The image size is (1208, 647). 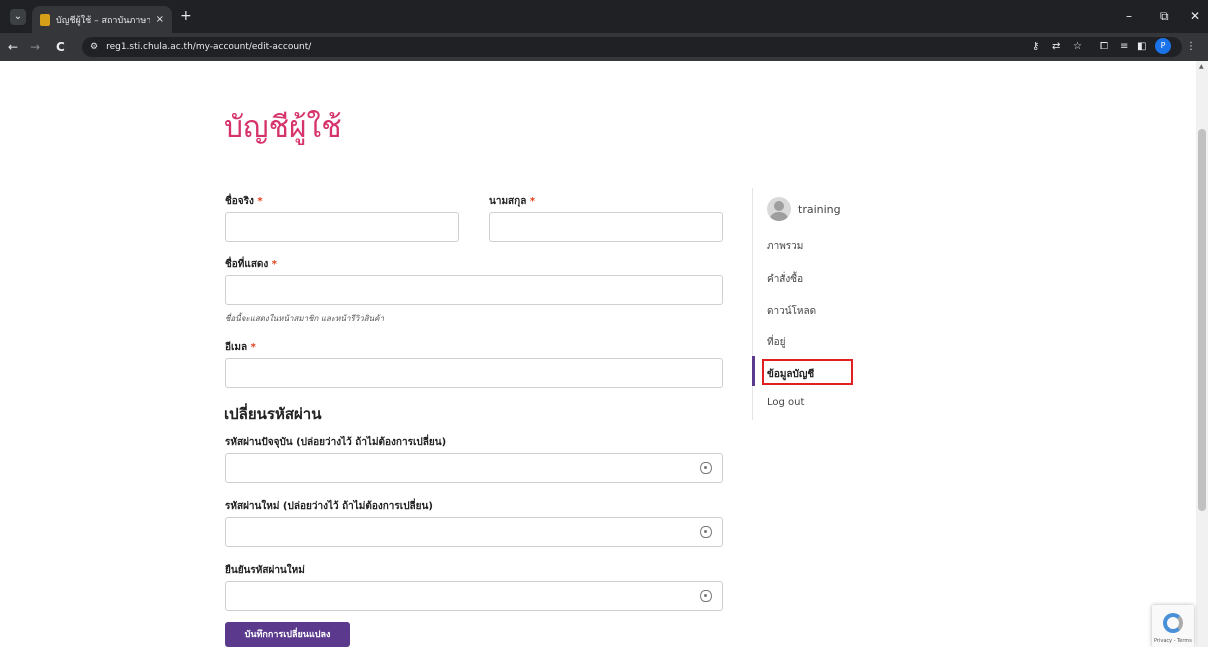 What do you see at coordinates (244, 201) in the screenshot?
I see `first-name-label: ชื่อจริง *` at bounding box center [244, 201].